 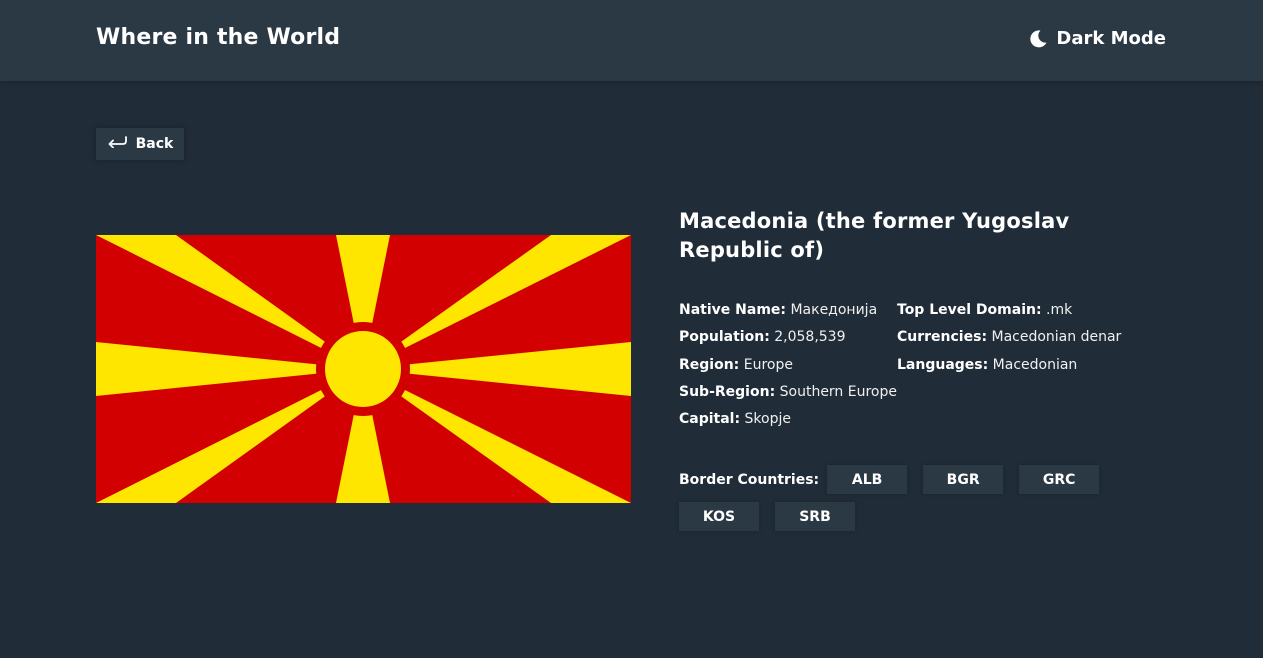 I want to click on currencies-label: Currencies:, so click(x=942, y=337).